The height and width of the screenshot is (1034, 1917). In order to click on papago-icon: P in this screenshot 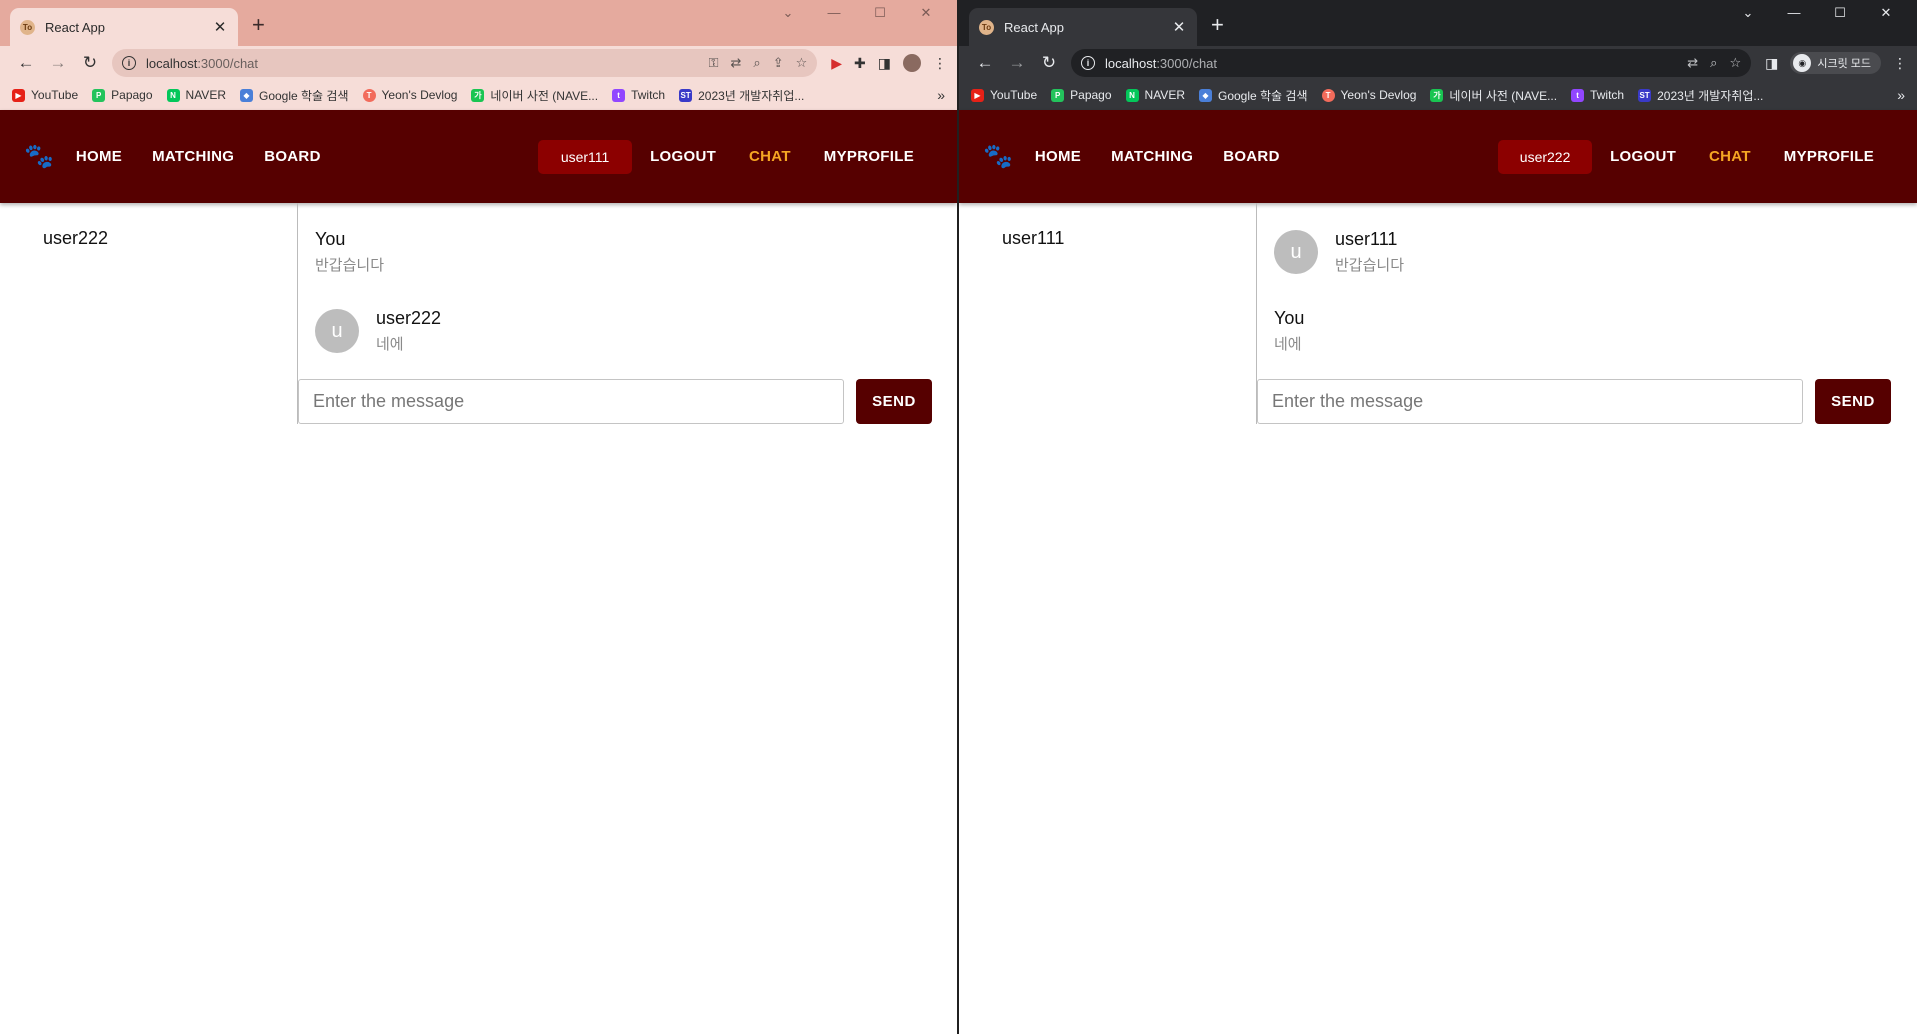, I will do `click(99, 95)`.